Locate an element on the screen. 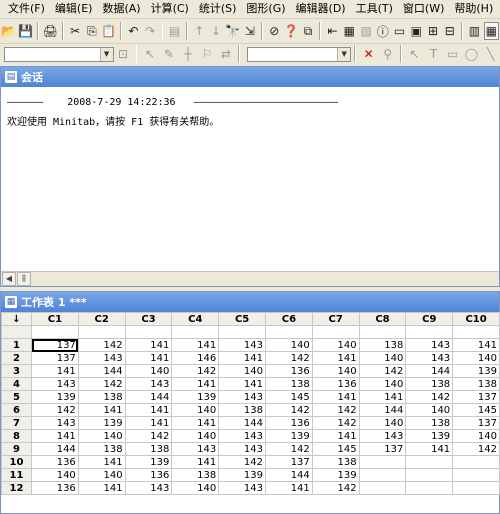 Image resolution: width=500 pixels, height=514 pixels. save-icon: 💾 is located at coordinates (25, 31).